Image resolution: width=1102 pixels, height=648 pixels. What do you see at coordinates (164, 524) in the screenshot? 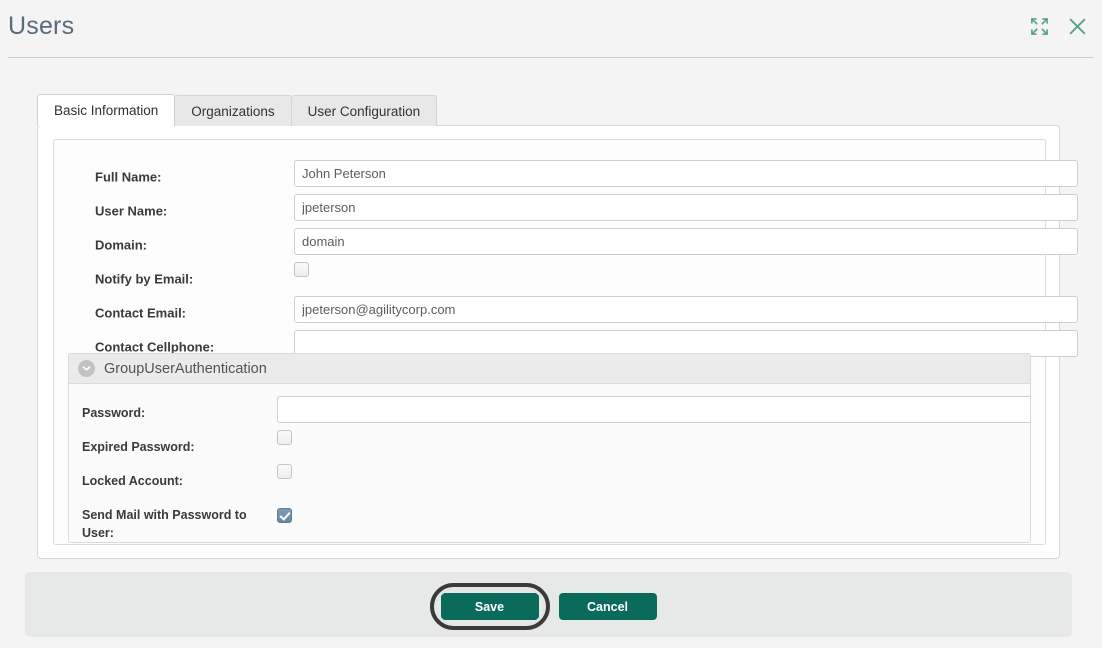
I see `send-mail-with-password-label: Send Mail with Password to User:` at bounding box center [164, 524].